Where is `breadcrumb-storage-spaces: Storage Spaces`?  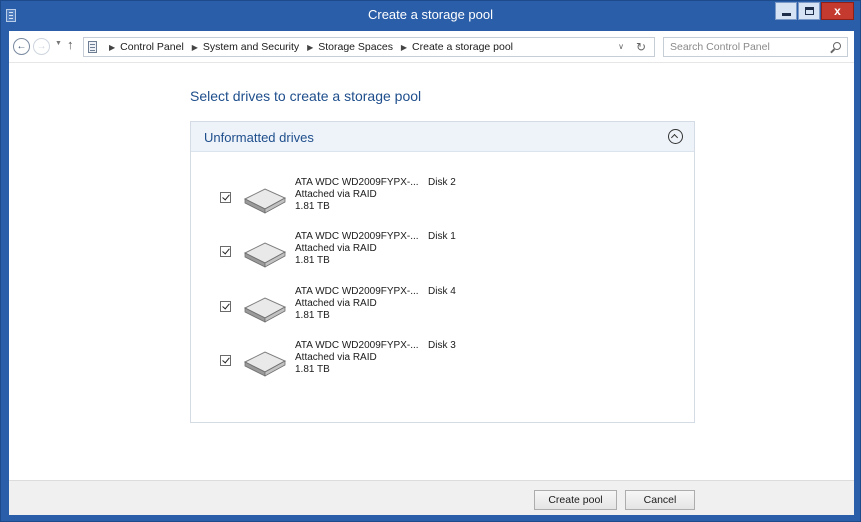 breadcrumb-storage-spaces: Storage Spaces is located at coordinates (355, 47).